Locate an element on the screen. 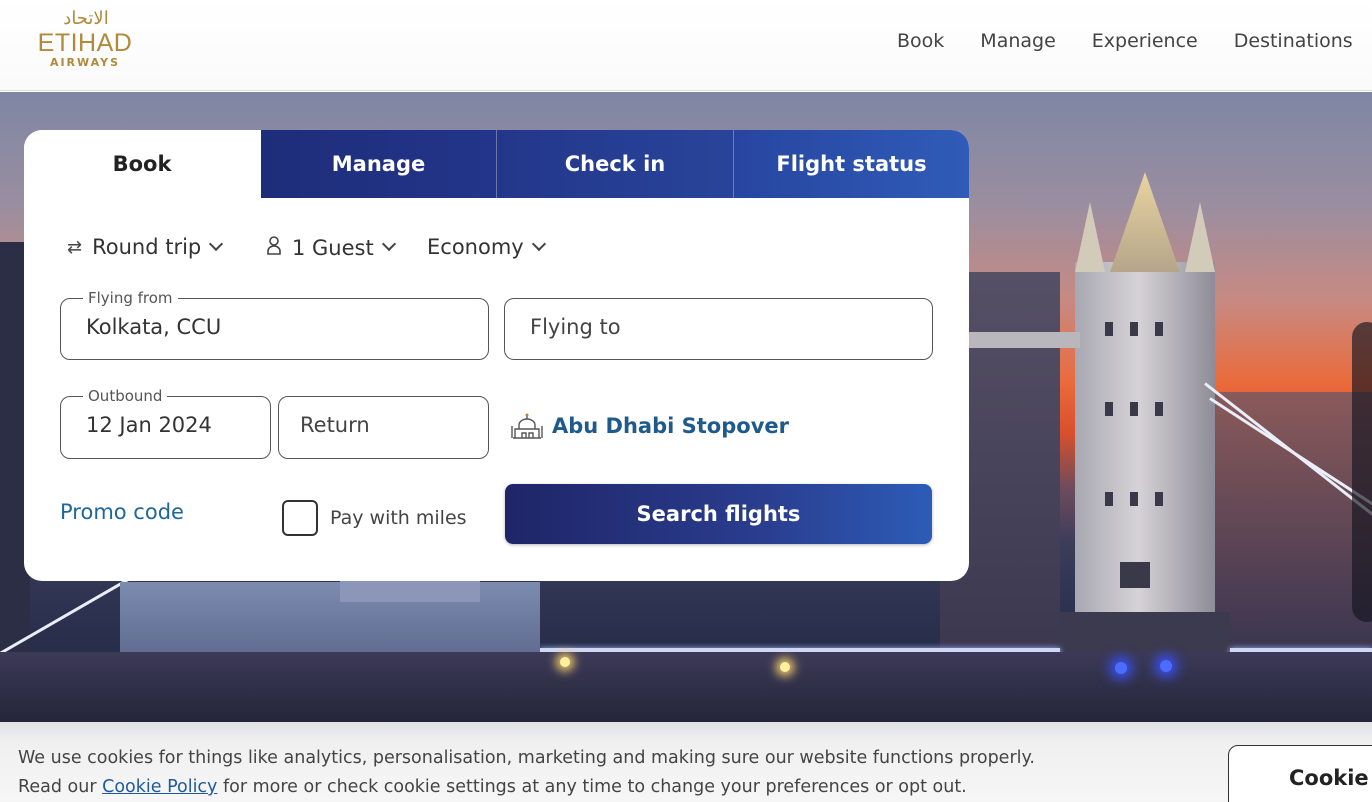 The width and height of the screenshot is (1372, 802). tab-flight-status: Flight status is located at coordinates (851, 164).